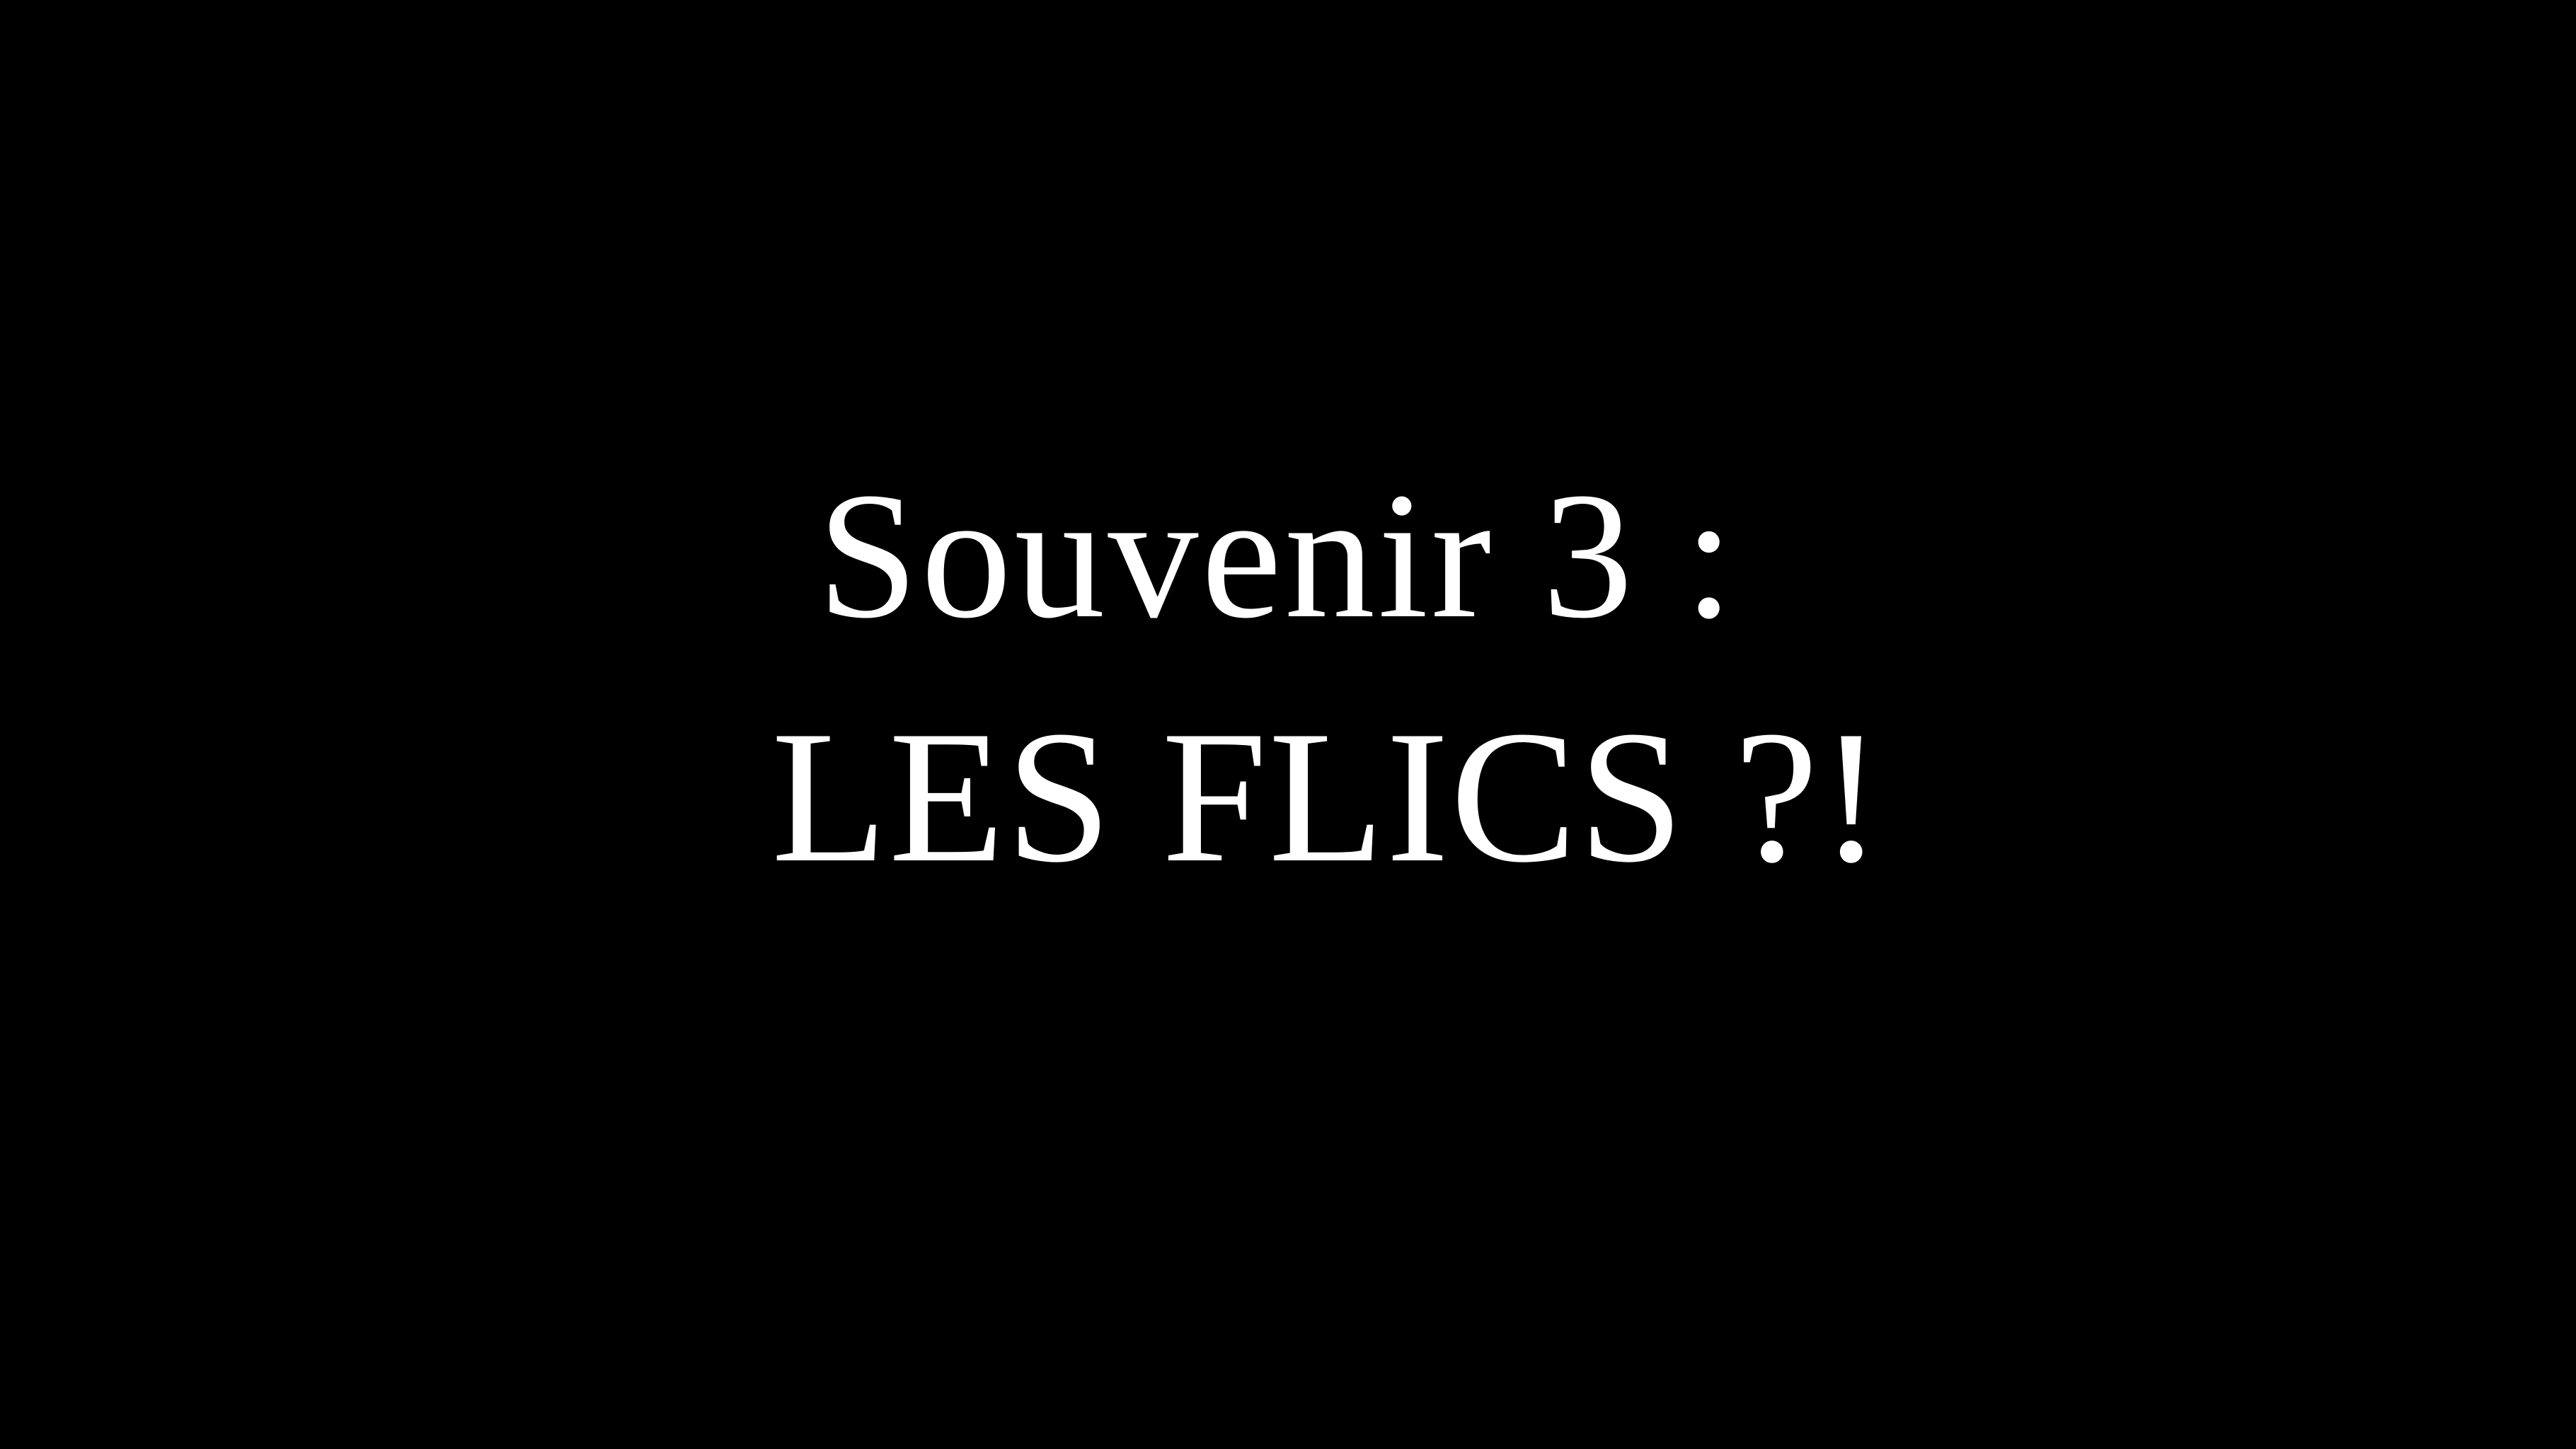  Describe the element at coordinates (1277, 556) in the screenshot. I see `slide-subtitle: Souvenir 3 :` at that location.